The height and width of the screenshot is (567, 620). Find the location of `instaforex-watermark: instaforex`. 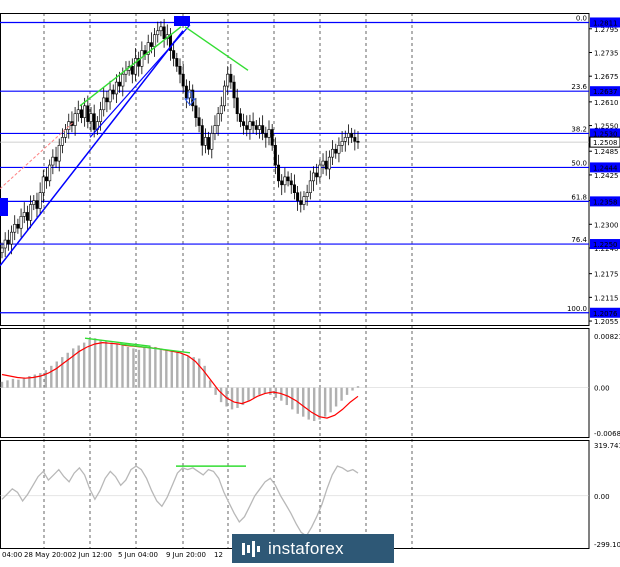

instaforex-watermark: instaforex is located at coordinates (313, 548).